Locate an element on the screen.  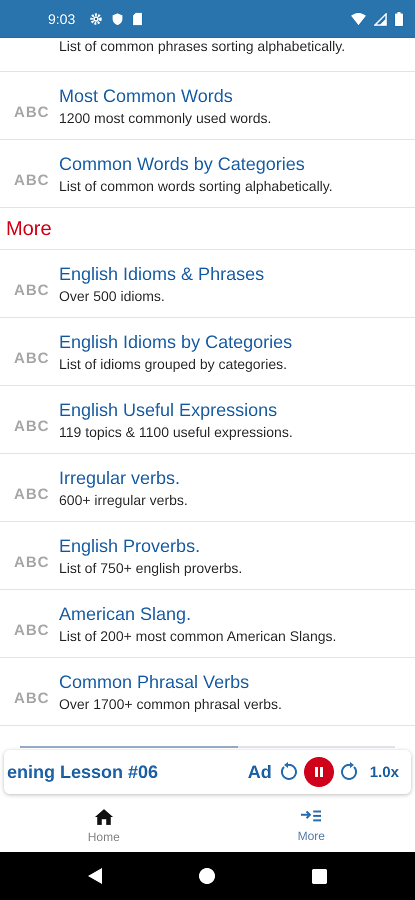
item-description: List of idioms grouped by categories. is located at coordinates (173, 364).